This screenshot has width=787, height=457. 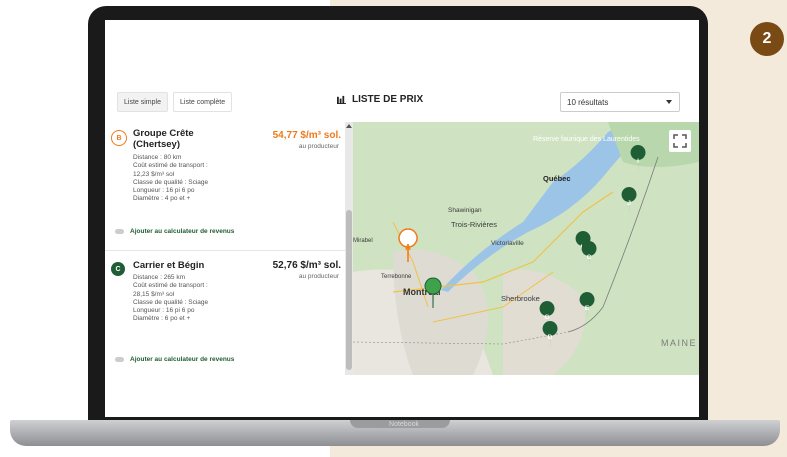 I want to click on map-marker-selected, so click(x=433, y=293).